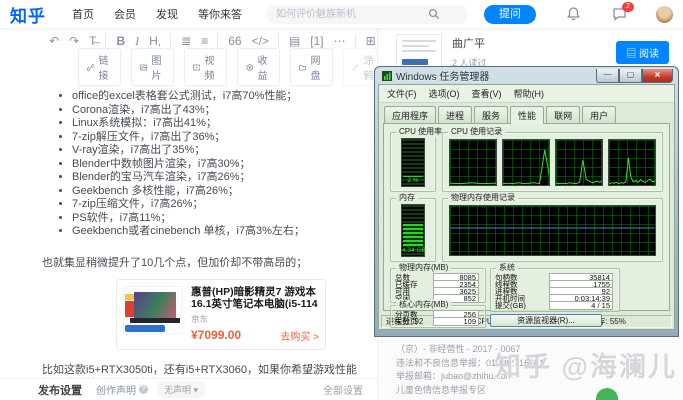 Image resolution: width=683 pixels, height=400 pixels. I want to click on search-box, so click(367, 14).